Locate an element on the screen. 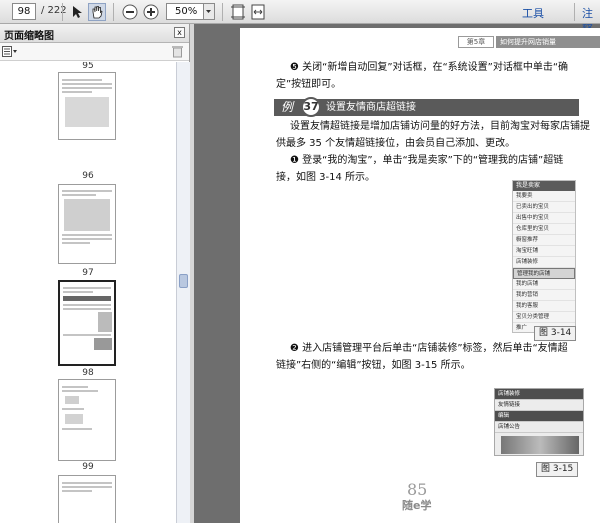  page-number-input: 98 is located at coordinates (24, 11).